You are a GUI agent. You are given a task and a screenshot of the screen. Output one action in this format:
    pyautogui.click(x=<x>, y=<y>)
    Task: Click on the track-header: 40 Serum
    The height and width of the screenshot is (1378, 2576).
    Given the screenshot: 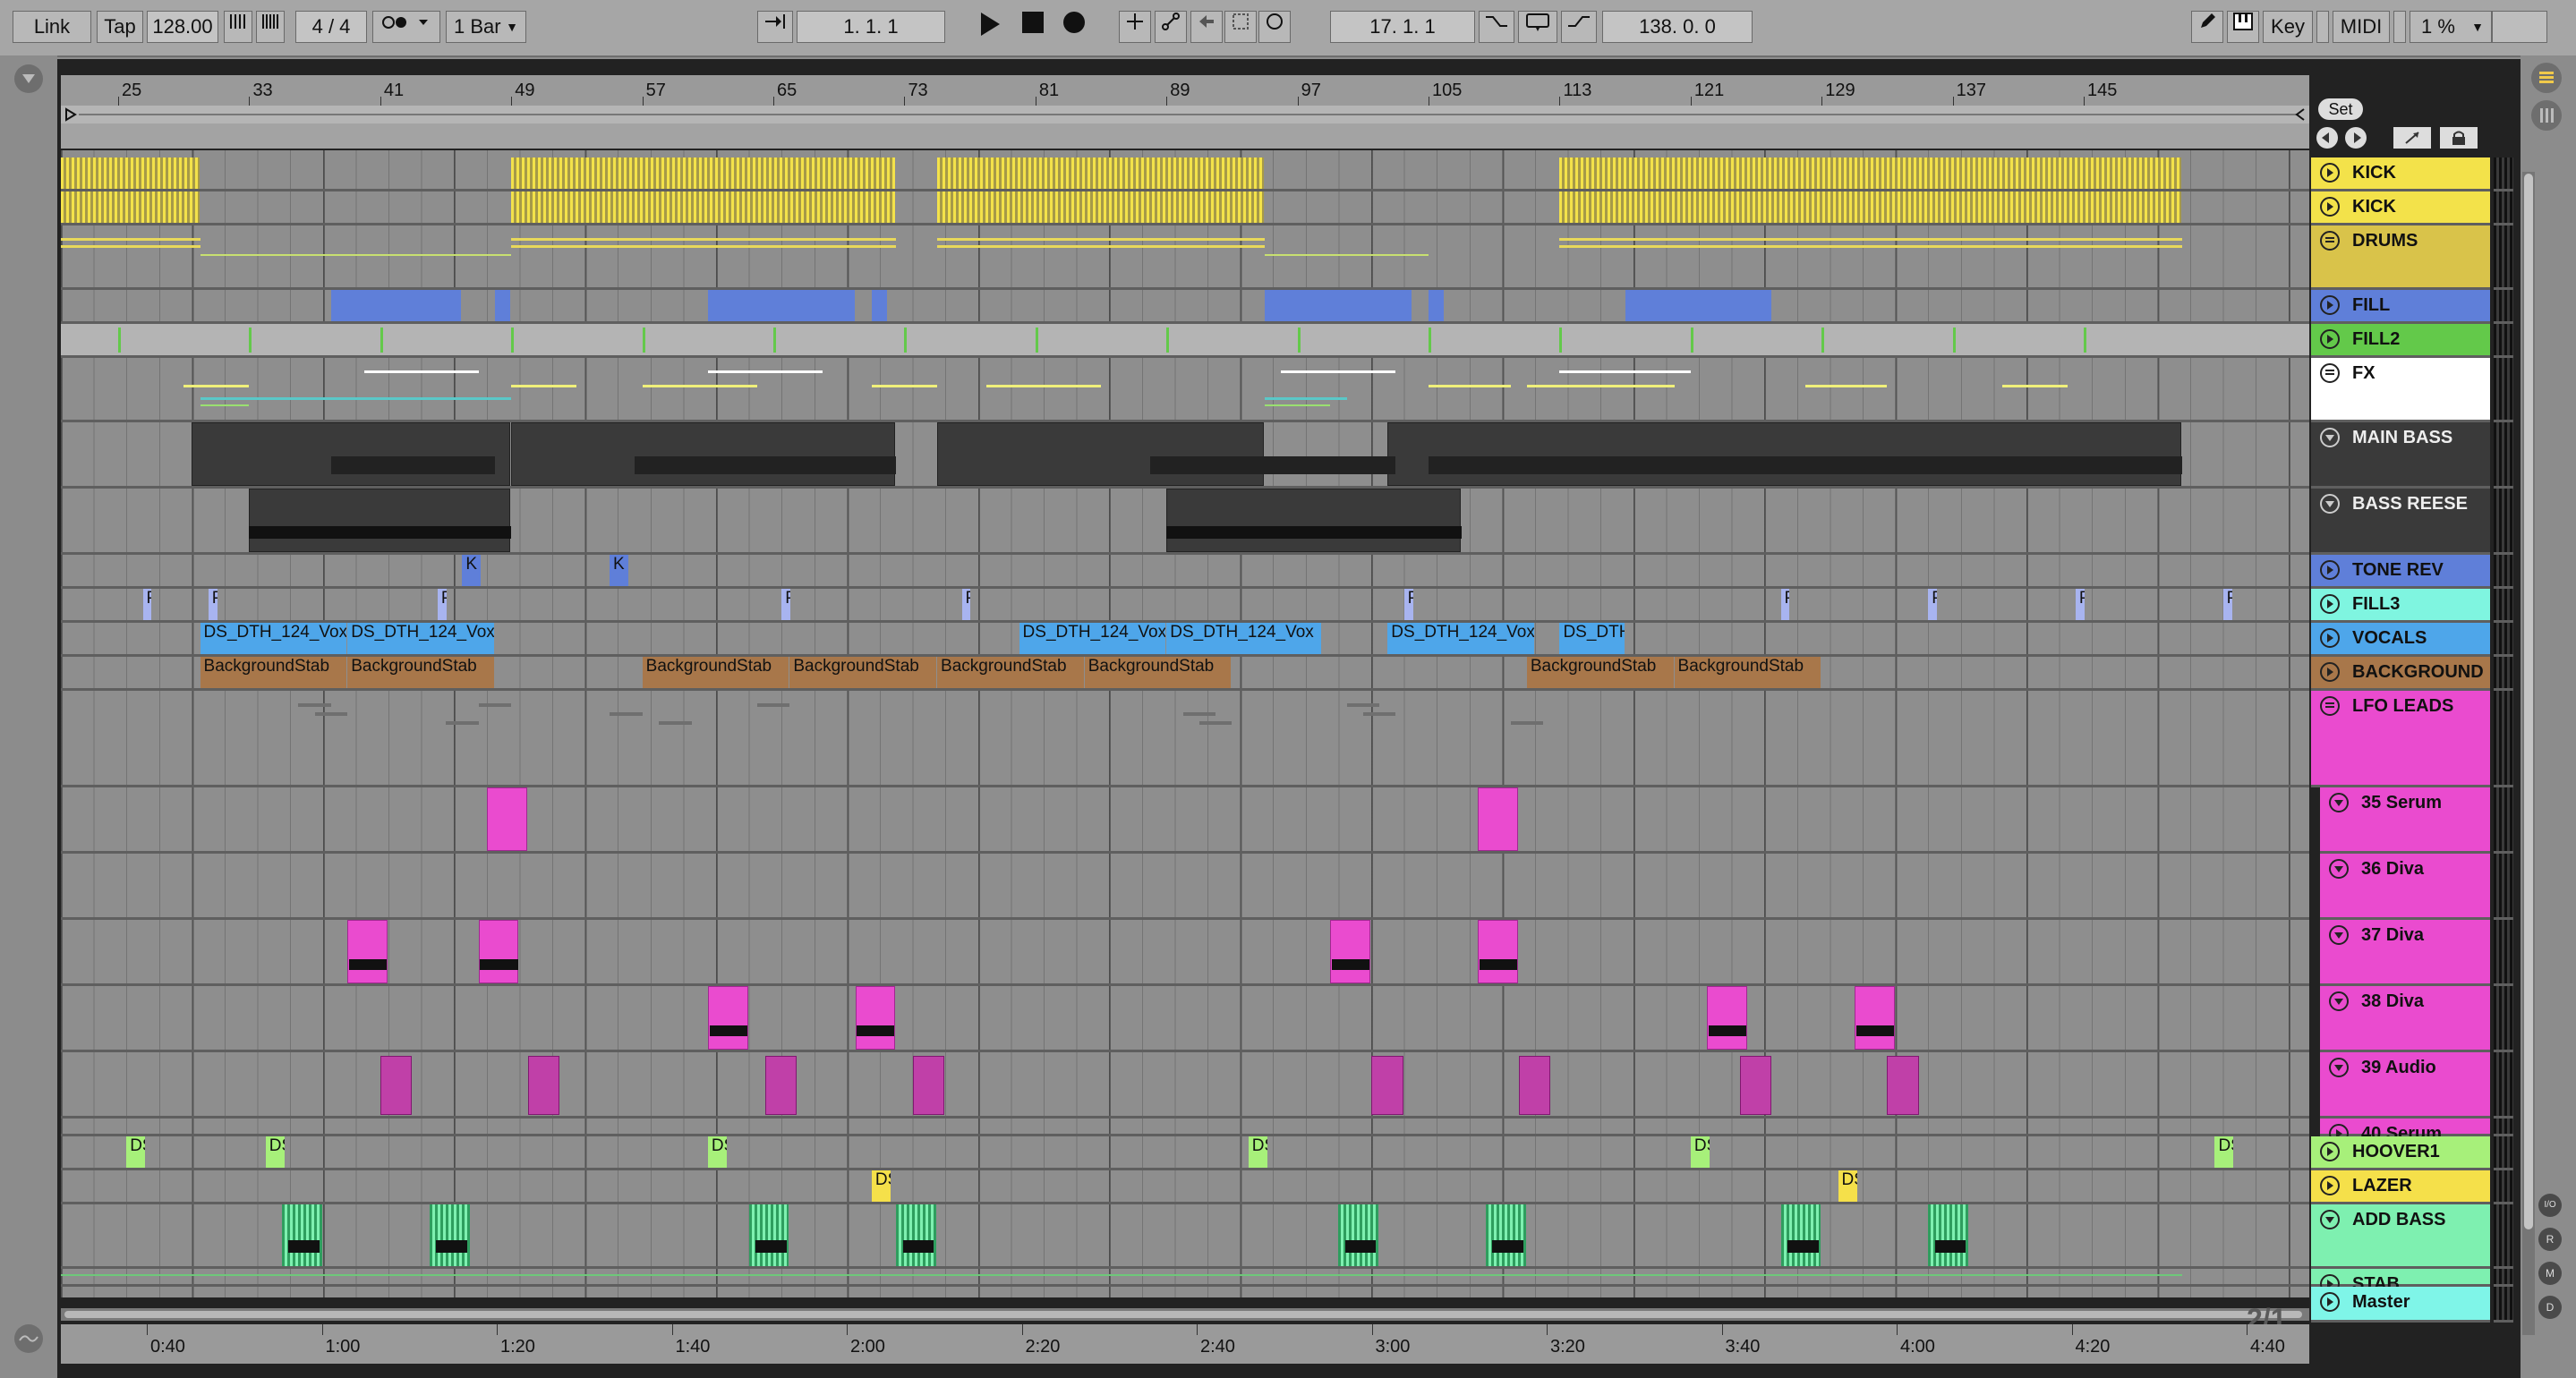 What is the action you would take?
    pyautogui.click(x=2405, y=1131)
    